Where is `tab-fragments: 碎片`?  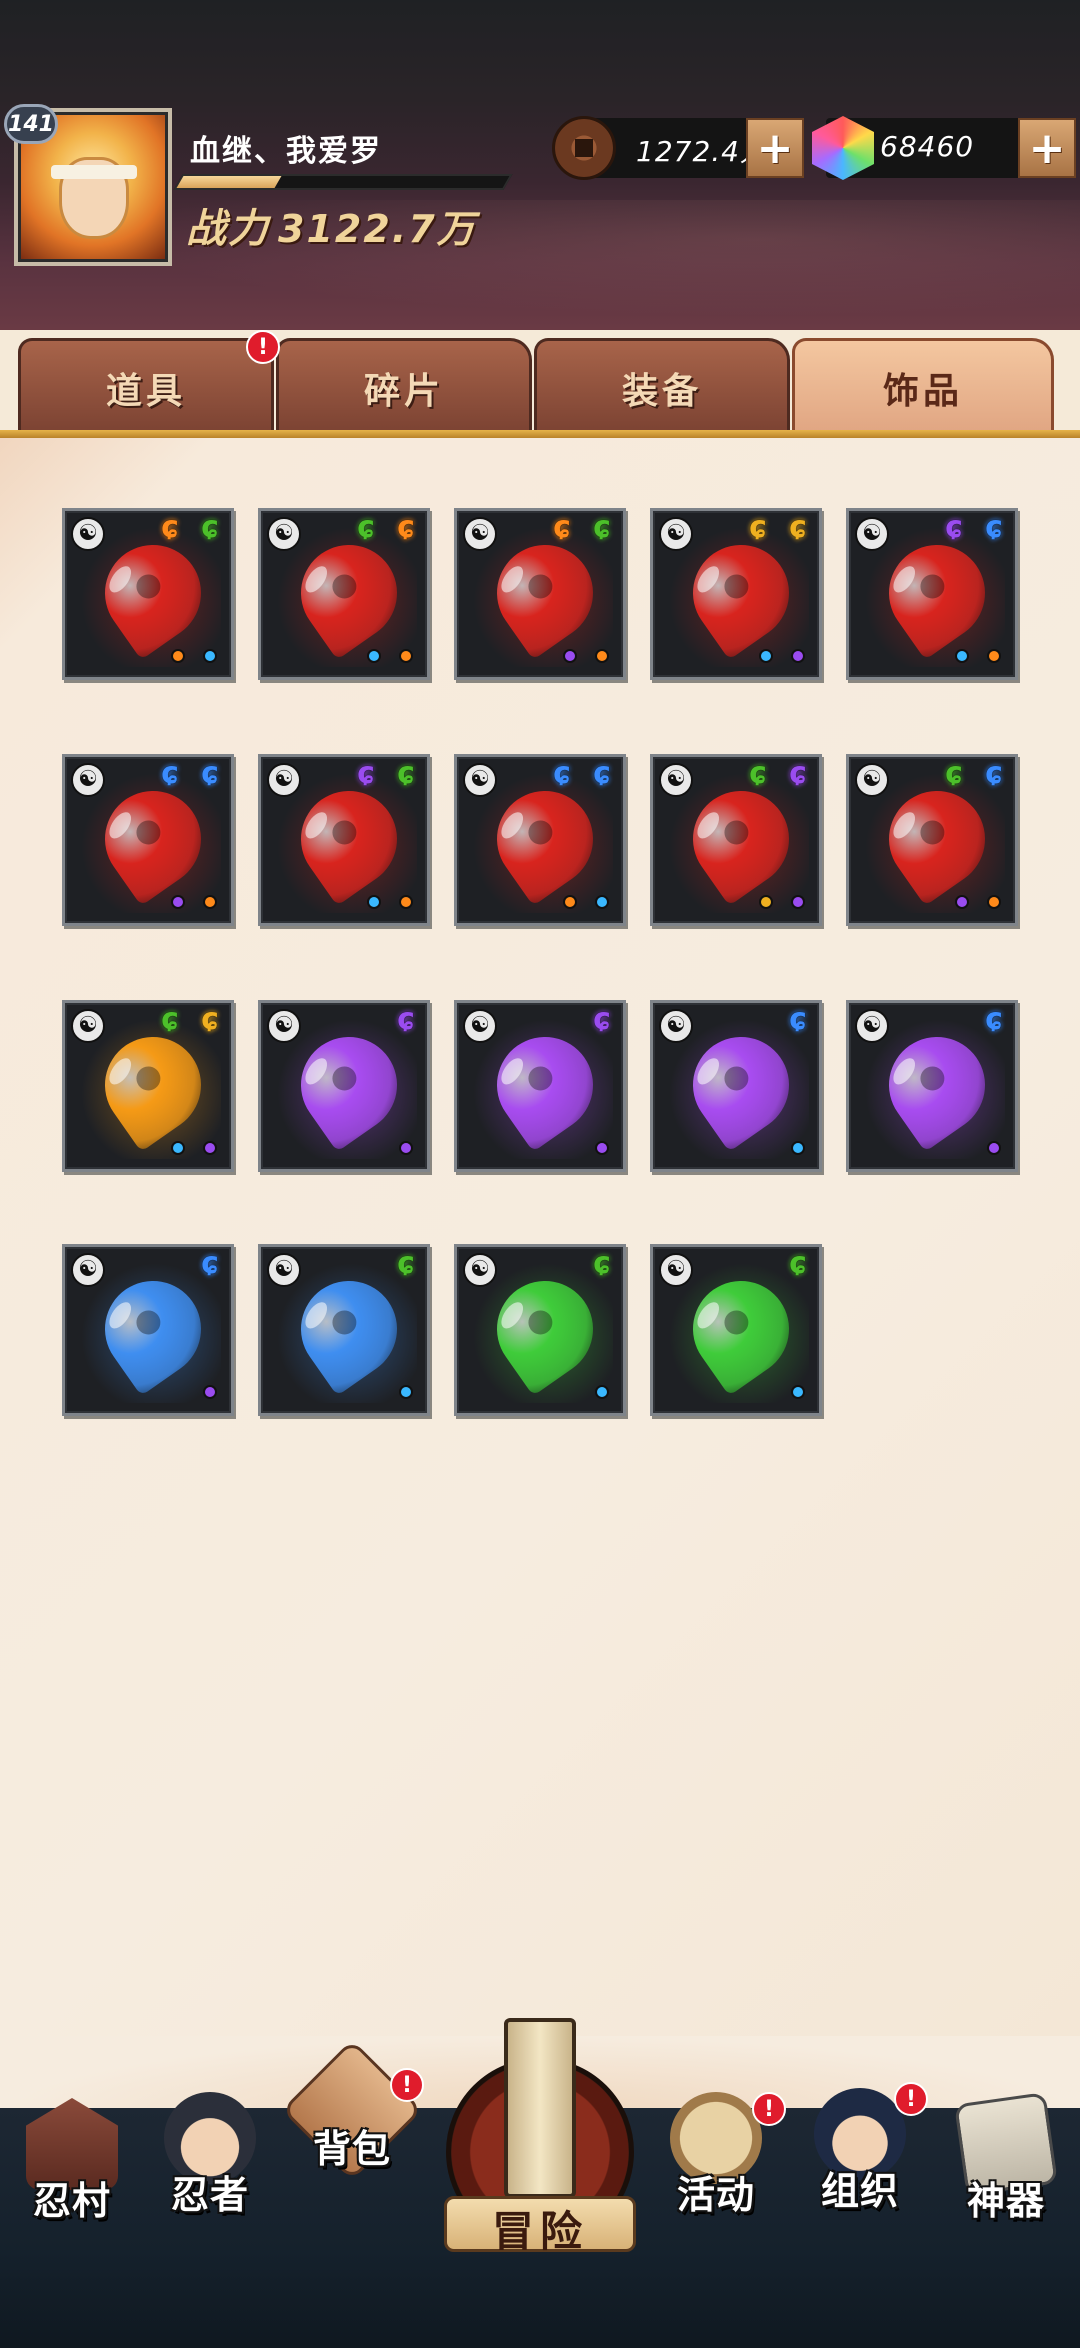
tab-fragments: 碎片 is located at coordinates (404, 386).